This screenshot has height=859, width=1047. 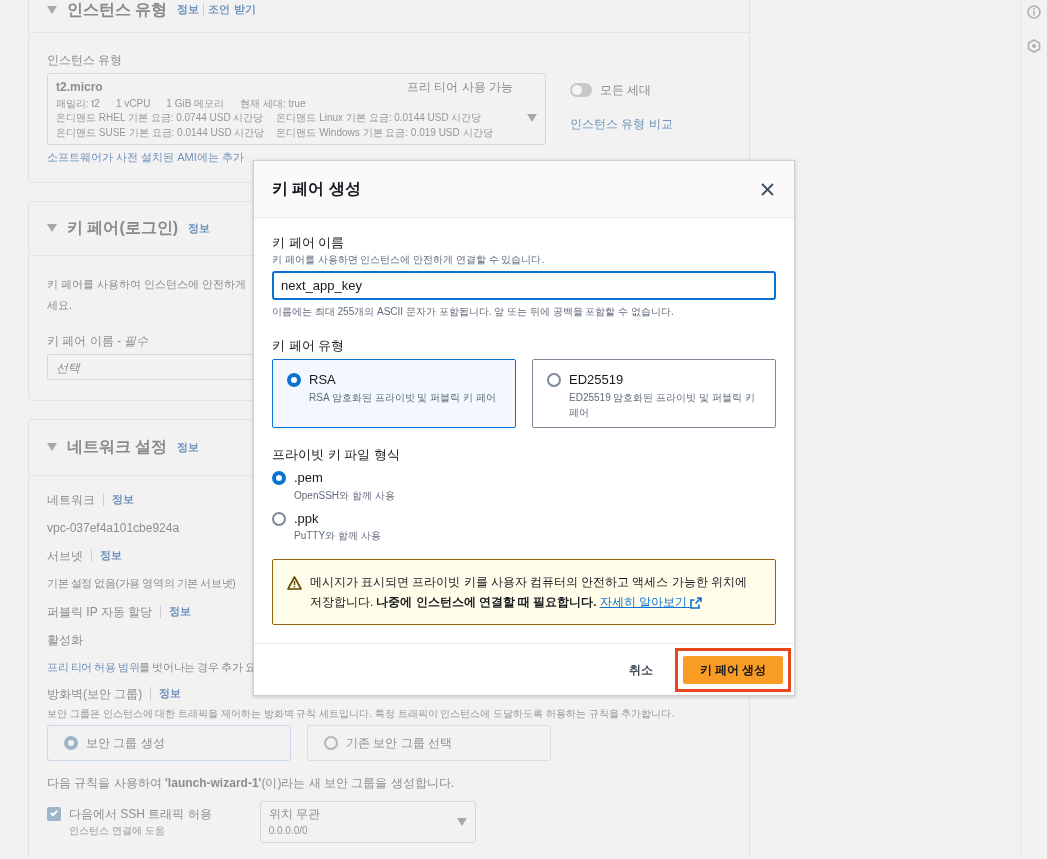 What do you see at coordinates (402, 397) in the screenshot?
I see `option-description: RSA 암호화된 프라이빗 및 퍼블릭 키 페어` at bounding box center [402, 397].